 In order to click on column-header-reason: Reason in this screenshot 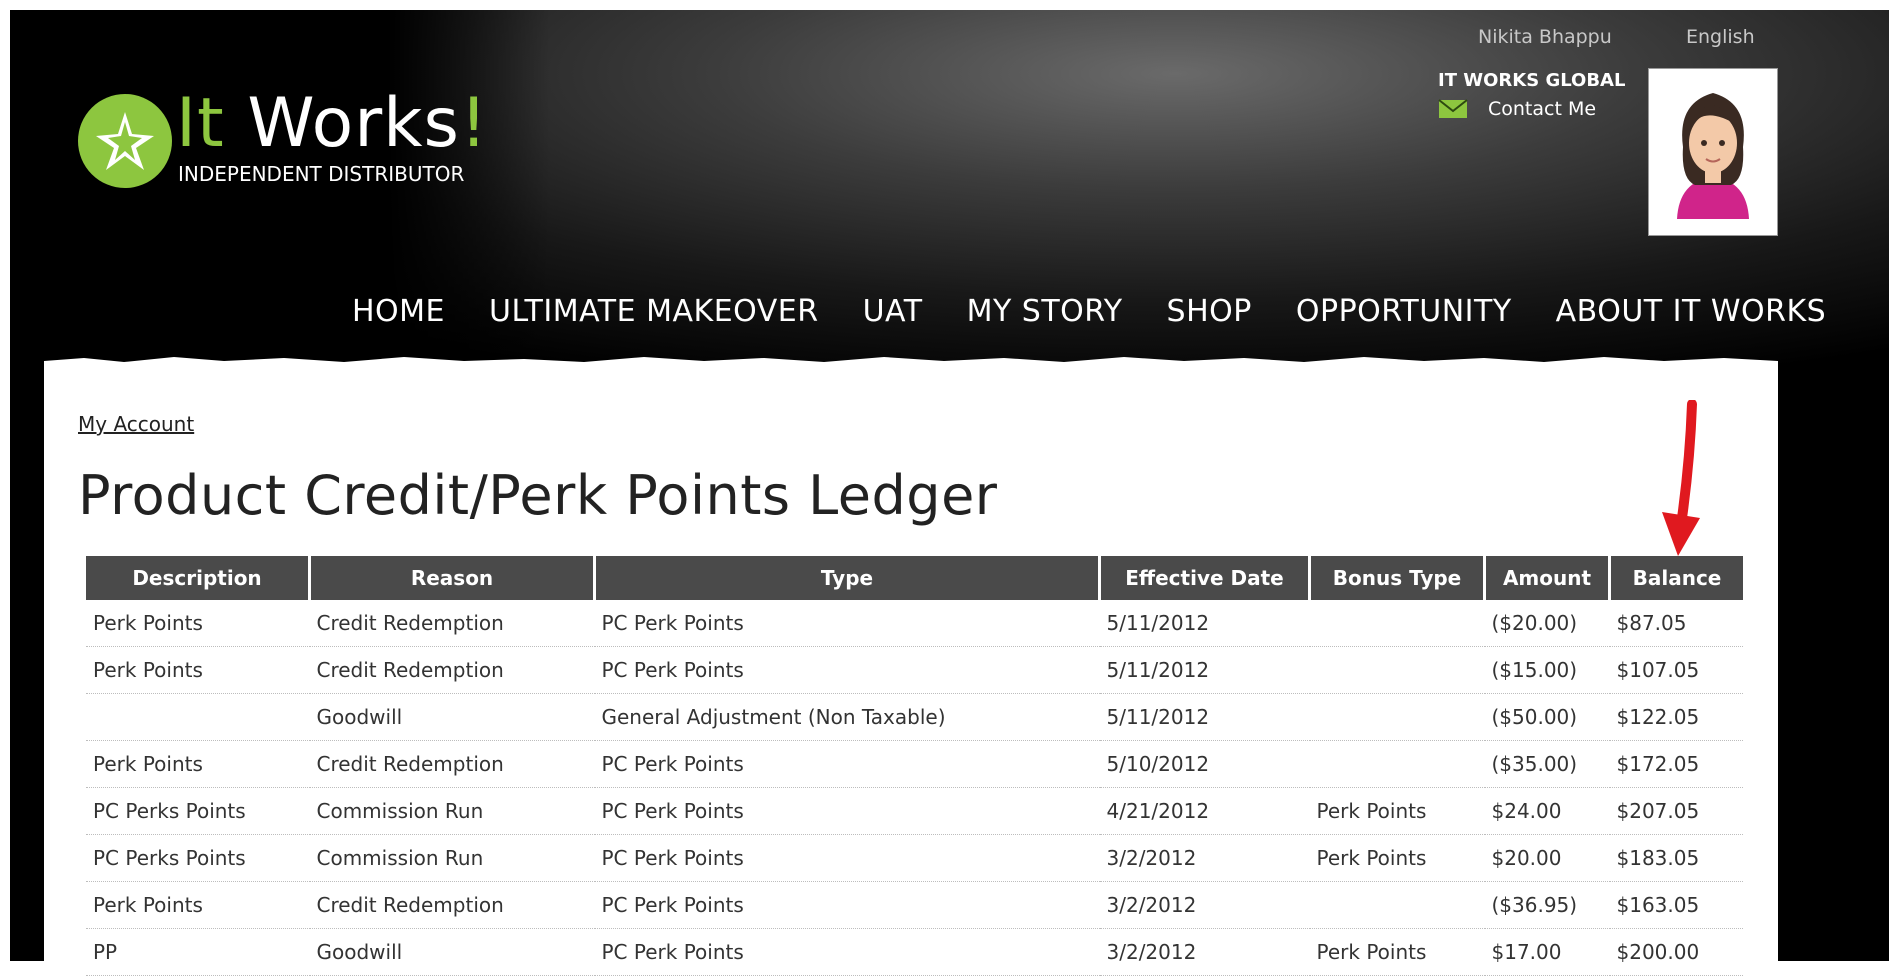, I will do `click(452, 578)`.